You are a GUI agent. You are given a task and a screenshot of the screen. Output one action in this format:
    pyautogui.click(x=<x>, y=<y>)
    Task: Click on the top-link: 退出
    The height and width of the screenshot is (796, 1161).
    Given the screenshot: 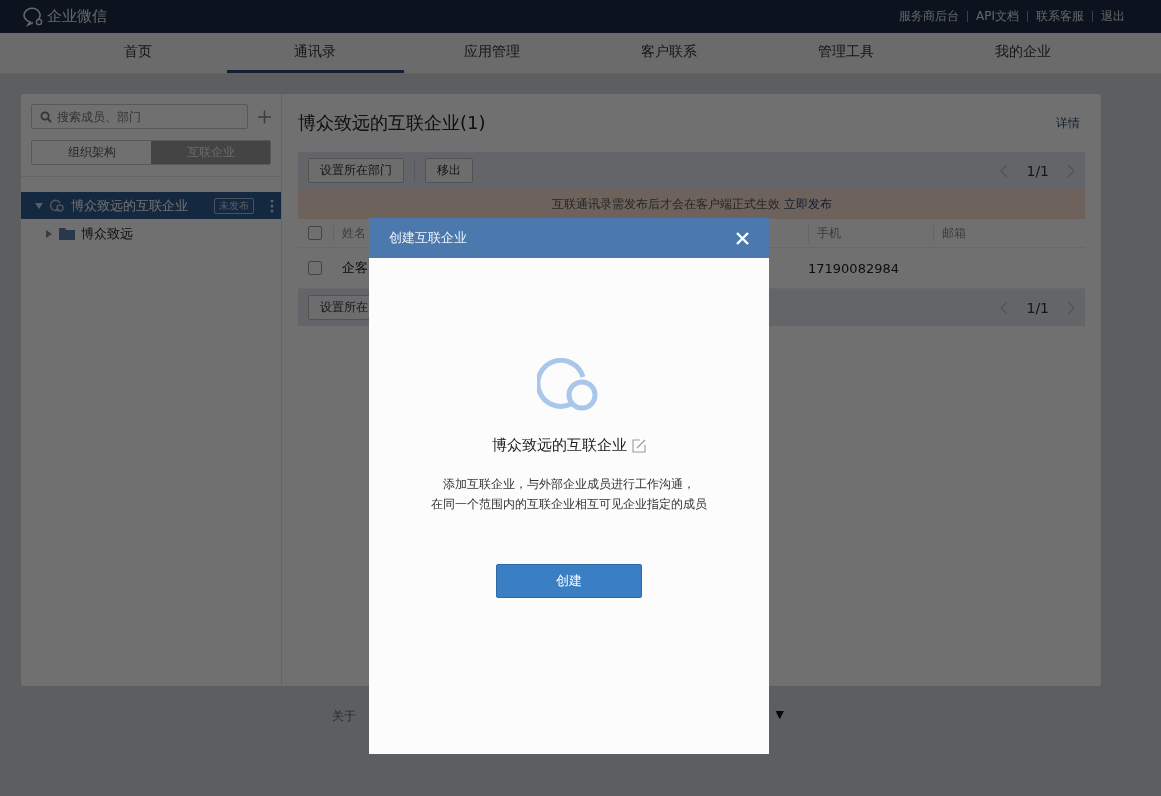 What is the action you would take?
    pyautogui.click(x=1113, y=16)
    